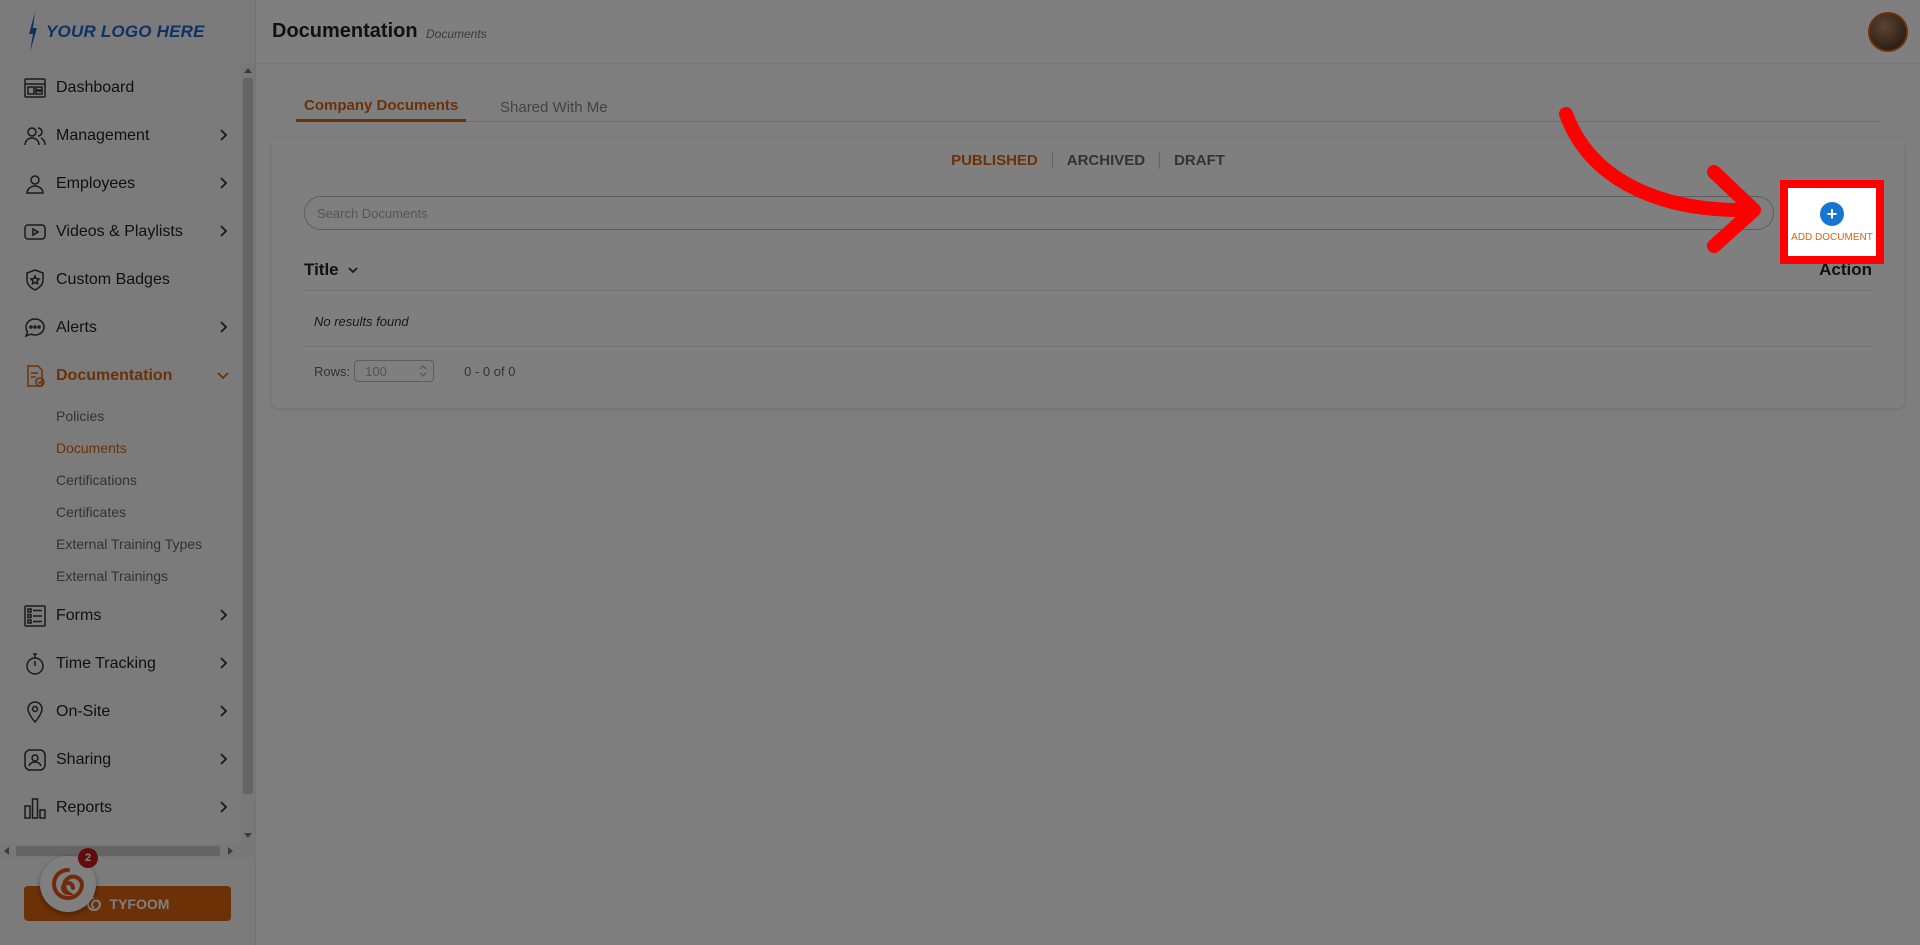 Image resolution: width=1920 pixels, height=945 pixels. I want to click on pagination-range: 0 - 0 of 0, so click(490, 371).